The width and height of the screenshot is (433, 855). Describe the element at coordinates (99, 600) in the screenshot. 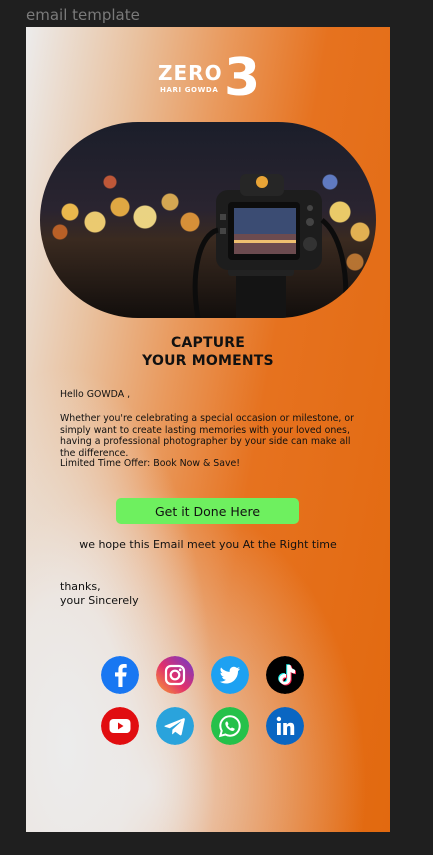

I see `signoff-line-2: your Sincerely` at that location.